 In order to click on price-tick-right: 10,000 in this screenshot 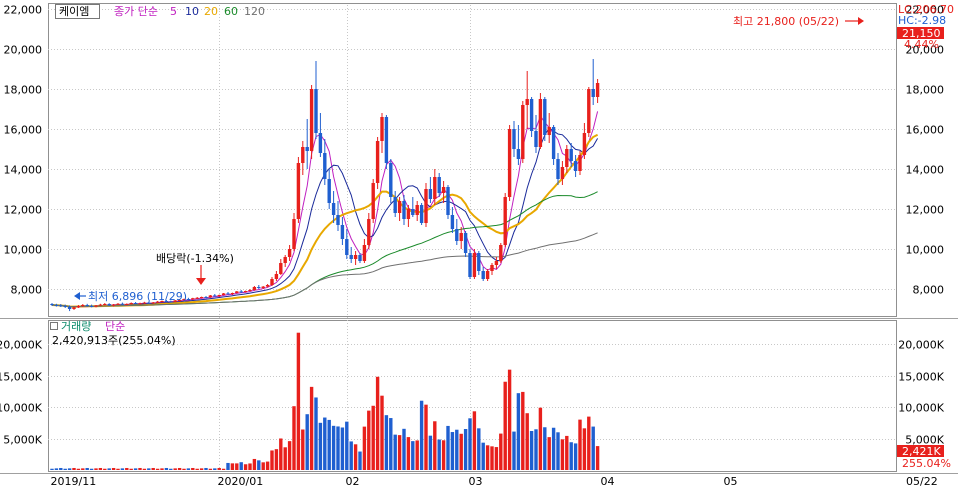, I will do `click(925, 250)`.